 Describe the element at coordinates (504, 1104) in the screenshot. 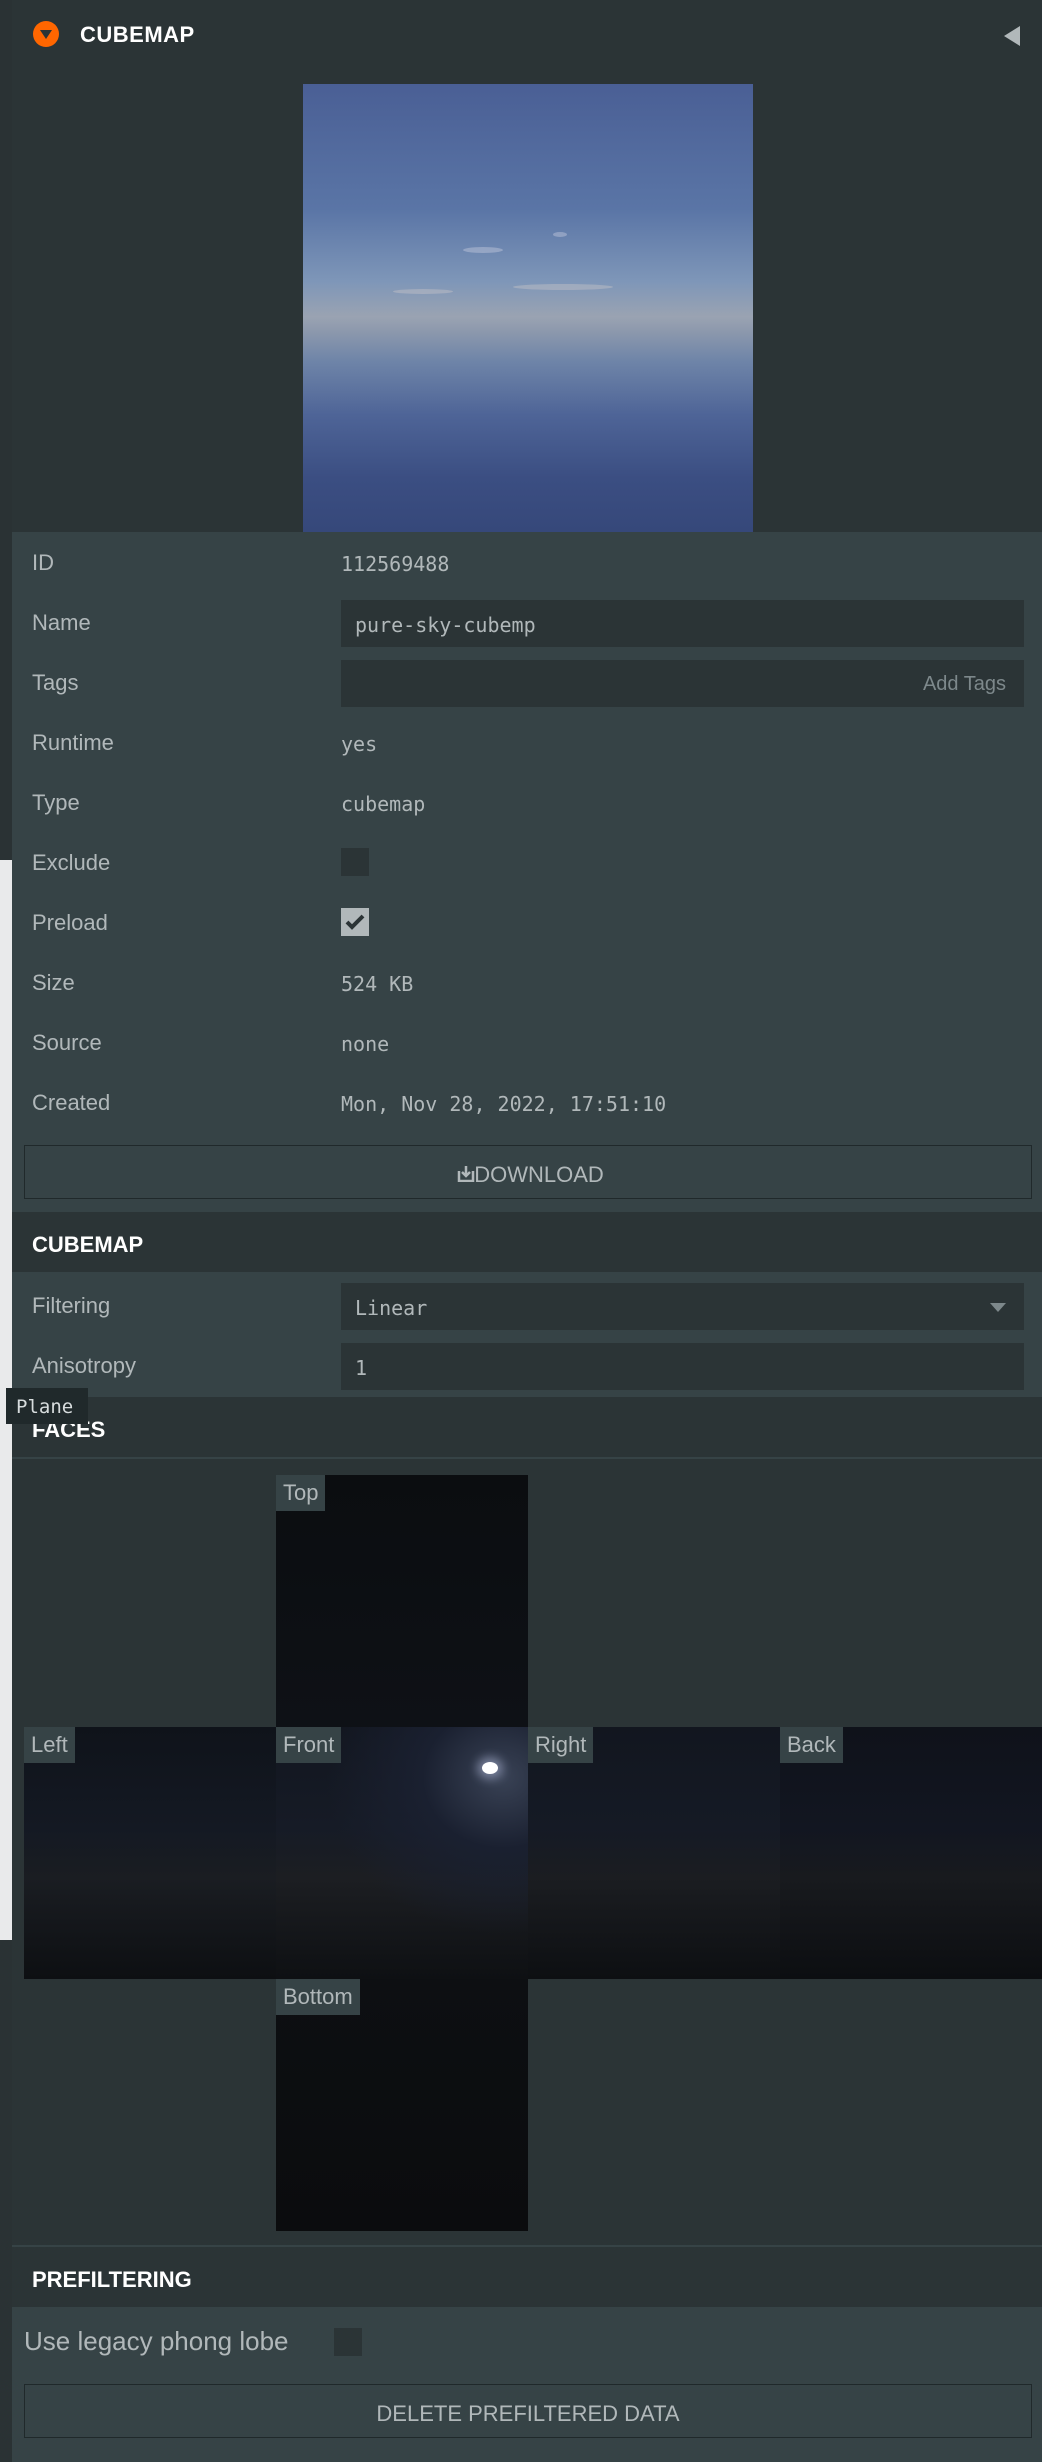

I see `created-value: Mon, Nov 28, 2022, 17:51:10` at that location.